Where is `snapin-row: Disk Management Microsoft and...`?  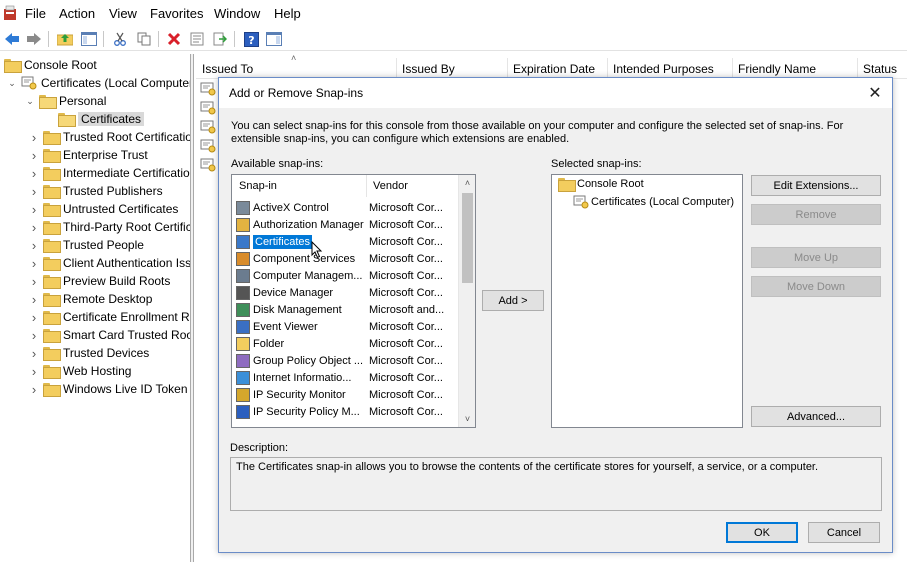
snapin-row: Disk Management Microsoft and... is located at coordinates (349, 309).